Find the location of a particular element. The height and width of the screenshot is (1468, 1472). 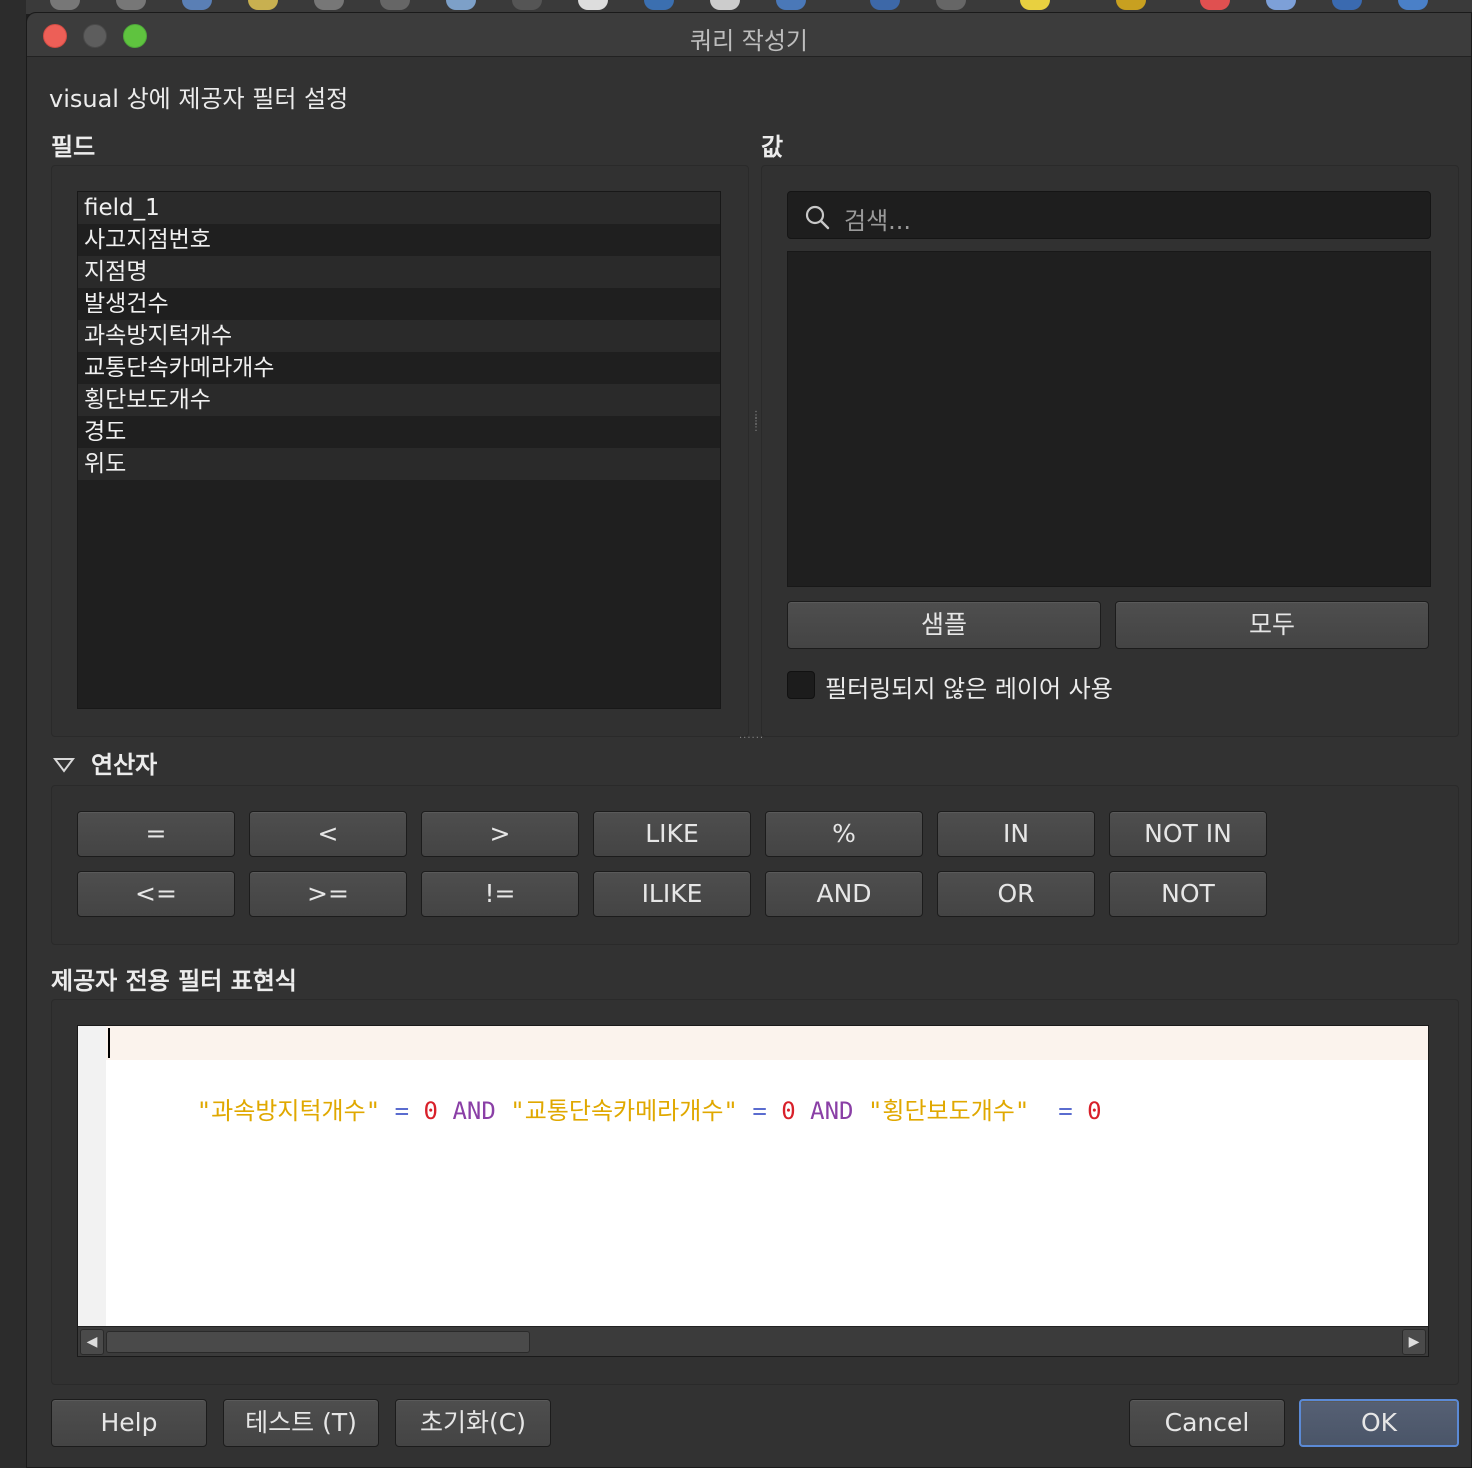

text-caret is located at coordinates (109, 1043).